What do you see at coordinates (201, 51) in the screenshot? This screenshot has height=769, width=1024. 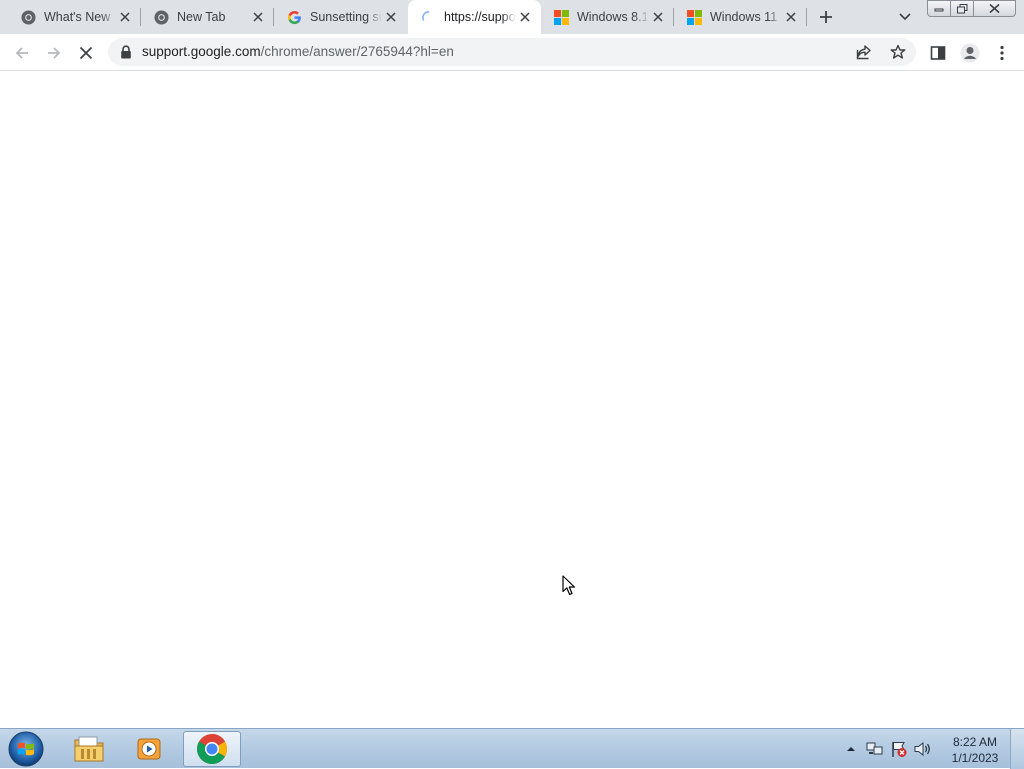 I see `url-host: support.google.com` at bounding box center [201, 51].